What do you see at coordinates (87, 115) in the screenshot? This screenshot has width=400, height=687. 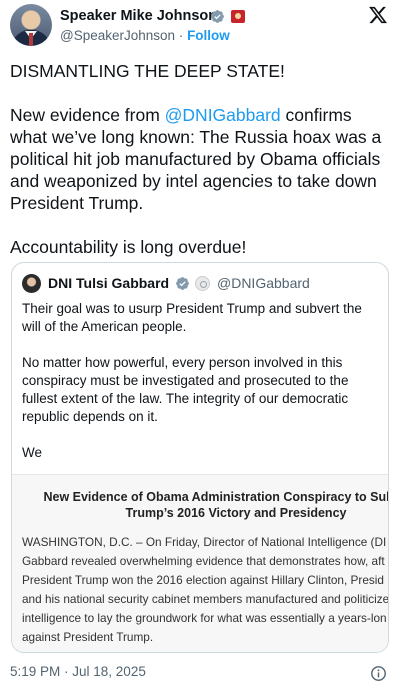 I see `tweet-text-before-mention: New evidence from` at bounding box center [87, 115].